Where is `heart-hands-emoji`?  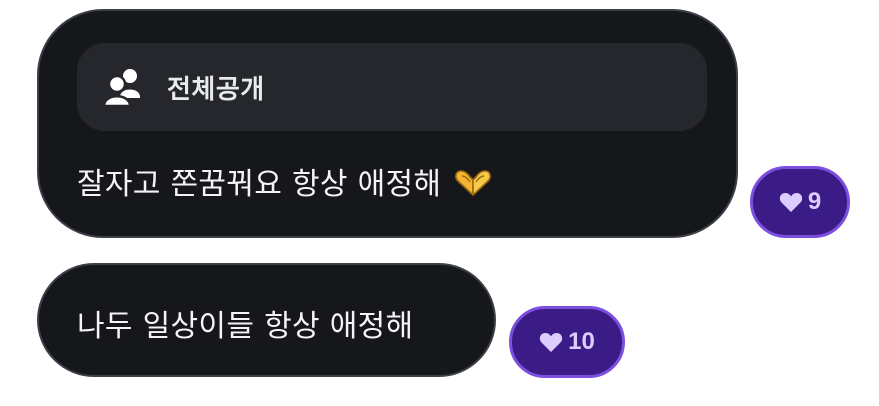 heart-hands-emoji is located at coordinates (473, 187).